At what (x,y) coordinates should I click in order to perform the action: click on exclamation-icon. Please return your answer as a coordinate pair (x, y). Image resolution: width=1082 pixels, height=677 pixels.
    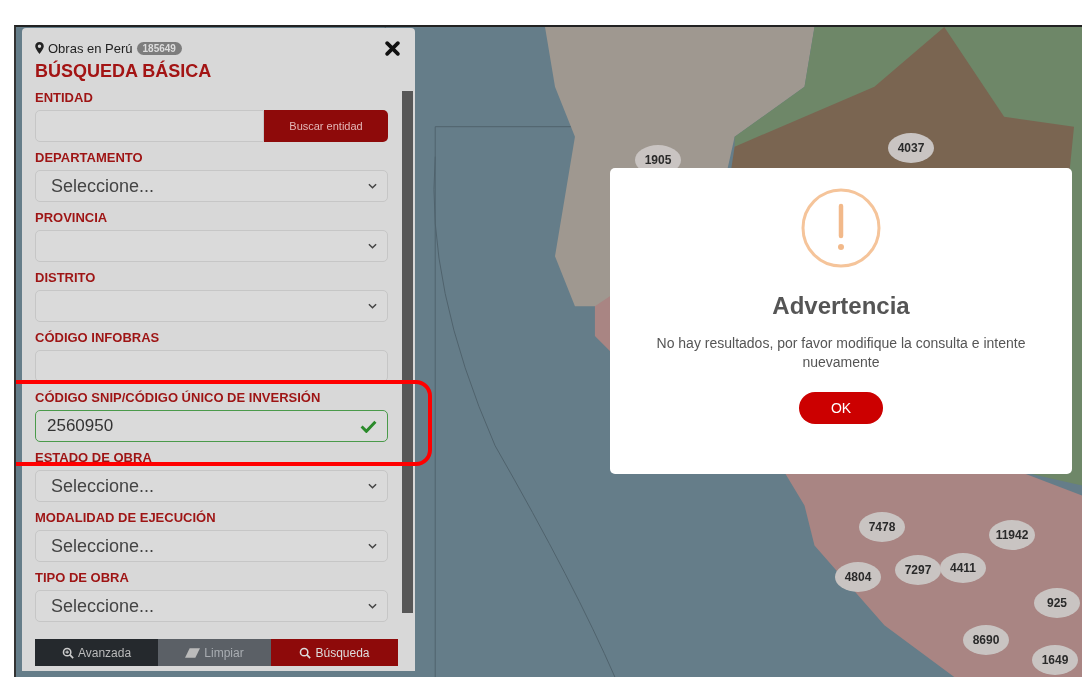
    Looking at the image, I should click on (841, 228).